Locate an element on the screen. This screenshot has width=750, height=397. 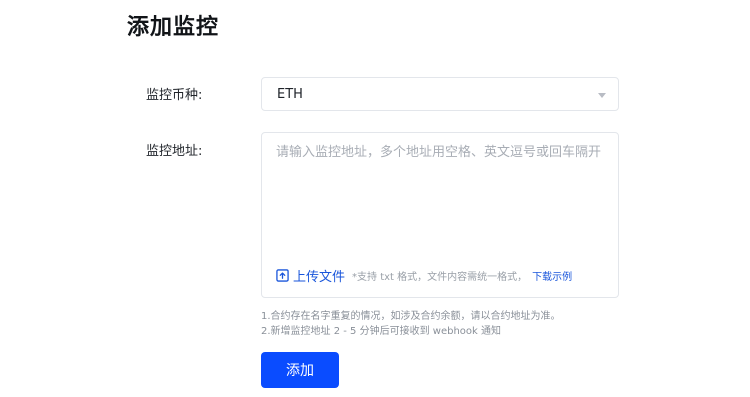
note-line: 2.新增监控地址 2 - 5 分钟后可接收到 webhook 通知 is located at coordinates (381, 331).